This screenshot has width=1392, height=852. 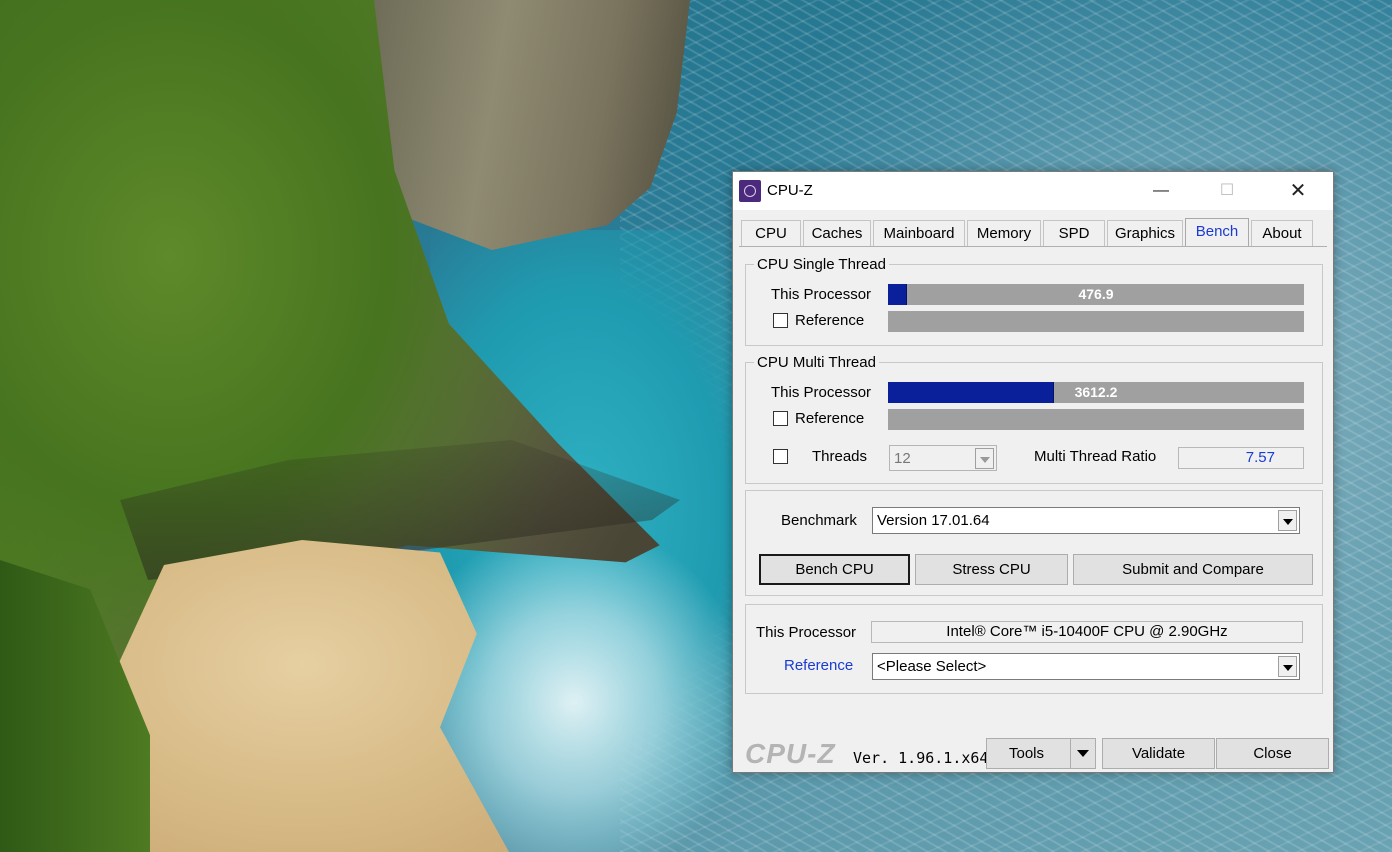 What do you see at coordinates (821, 392) in the screenshot?
I see `multi-this-processor-label: This Processor` at bounding box center [821, 392].